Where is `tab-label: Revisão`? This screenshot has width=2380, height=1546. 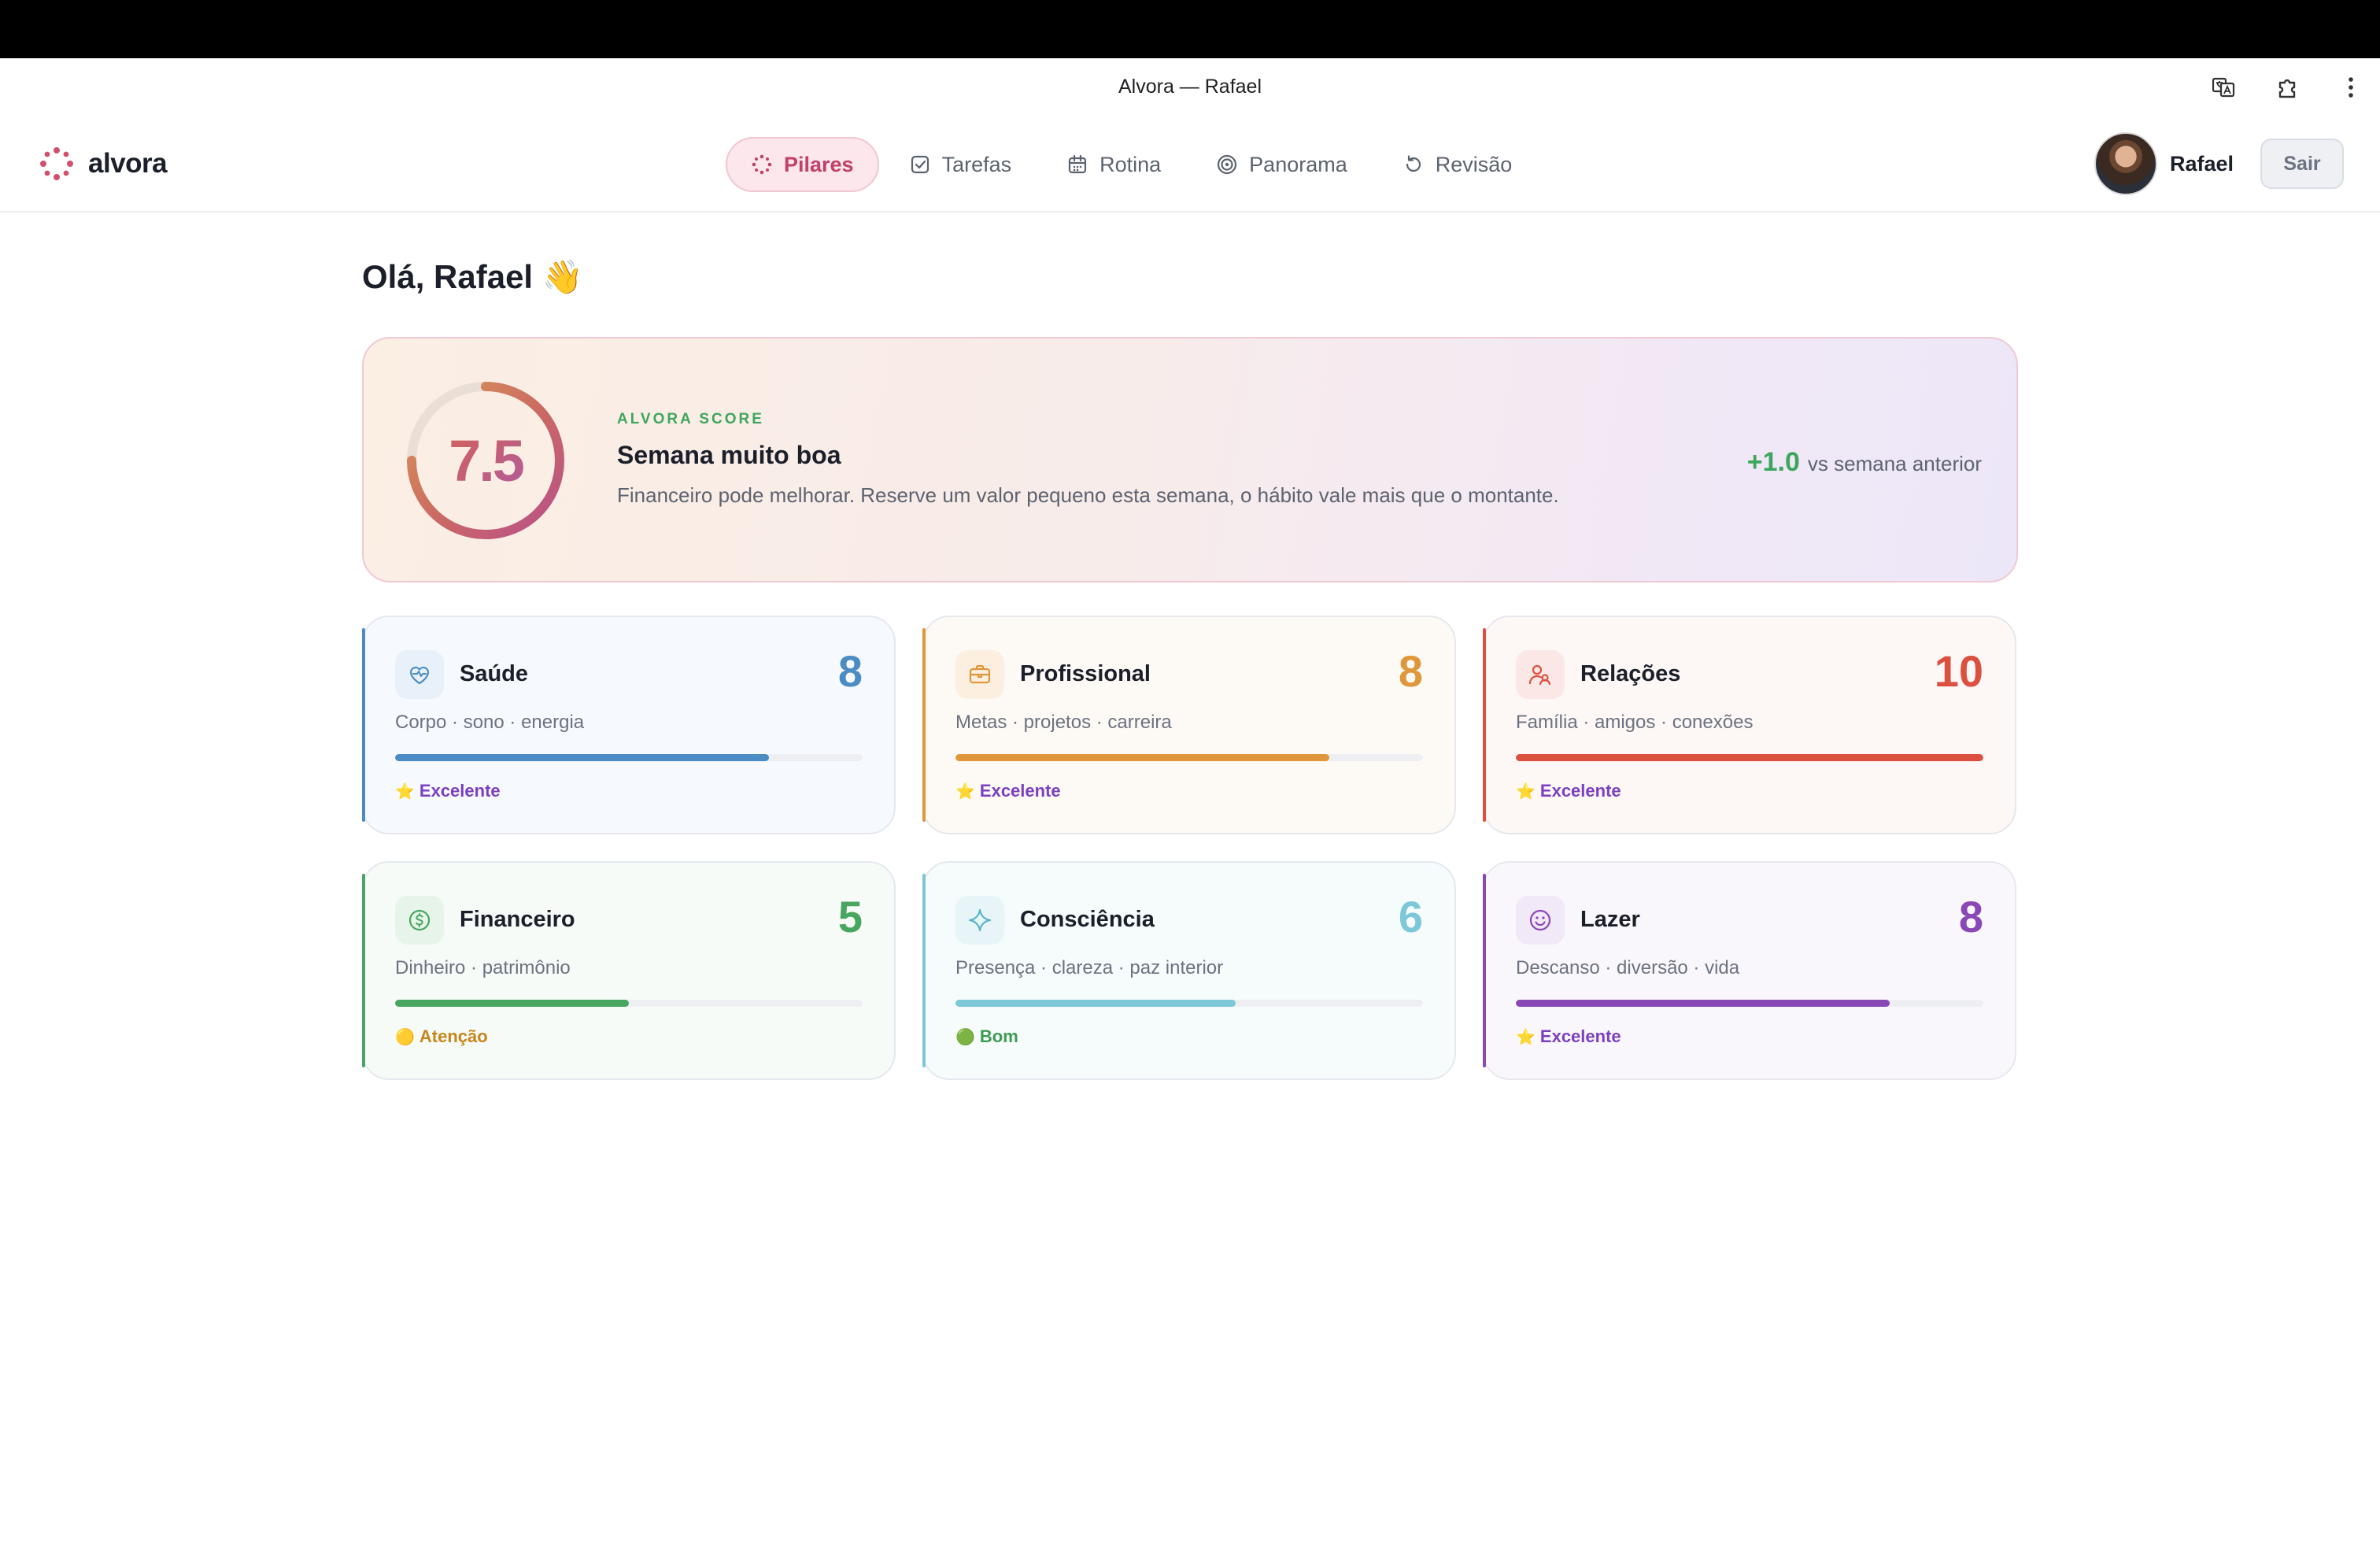
tab-label: Revisão is located at coordinates (1474, 164).